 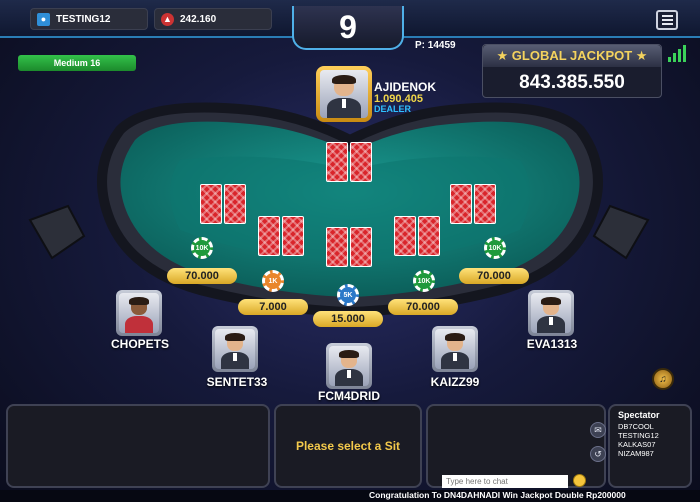 I want to click on jackpot-value: 843.385.550, so click(x=572, y=82).